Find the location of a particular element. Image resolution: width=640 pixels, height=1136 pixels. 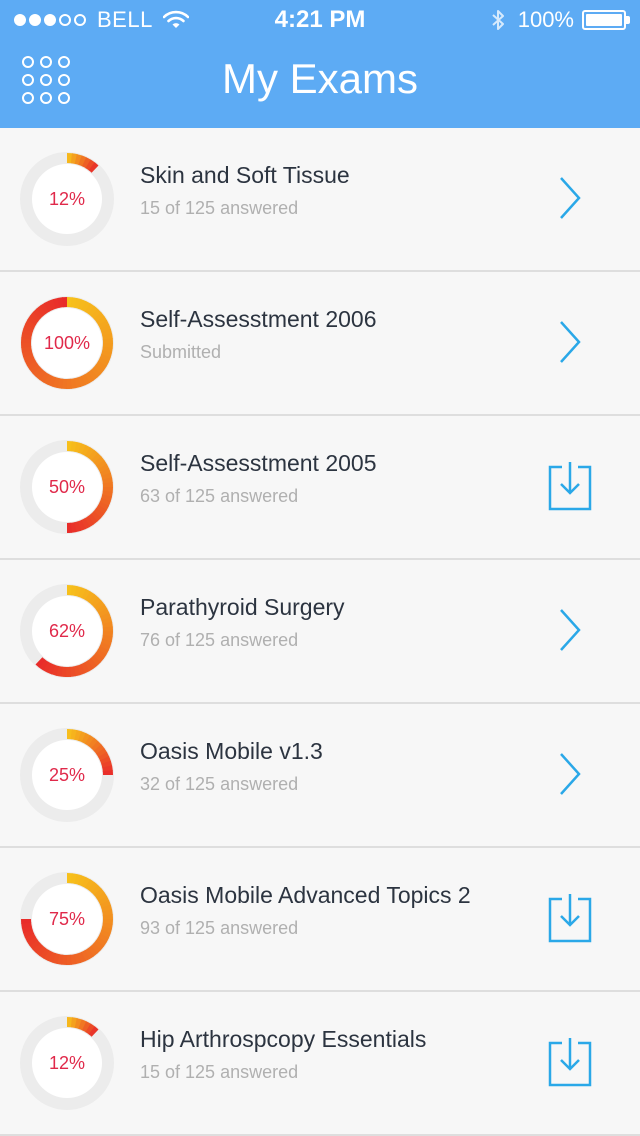

exam-status: 32 of 125 answered is located at coordinates (219, 784).